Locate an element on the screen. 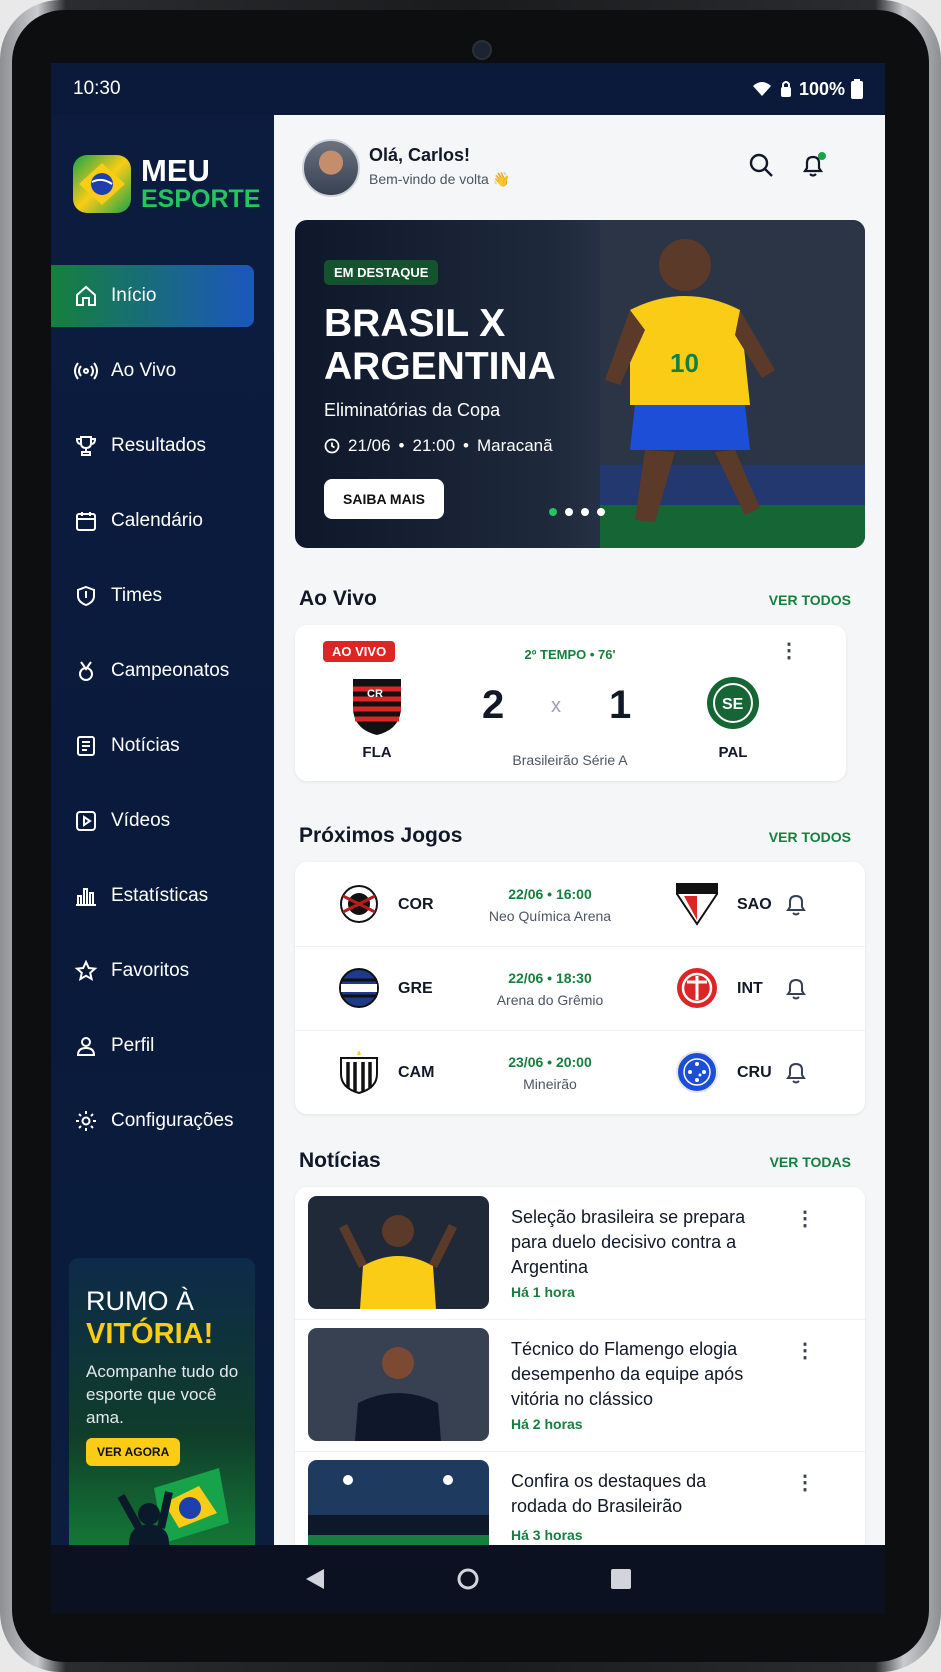 The image size is (941, 1672). sao-paulo-crest-icon is located at coordinates (697, 904).